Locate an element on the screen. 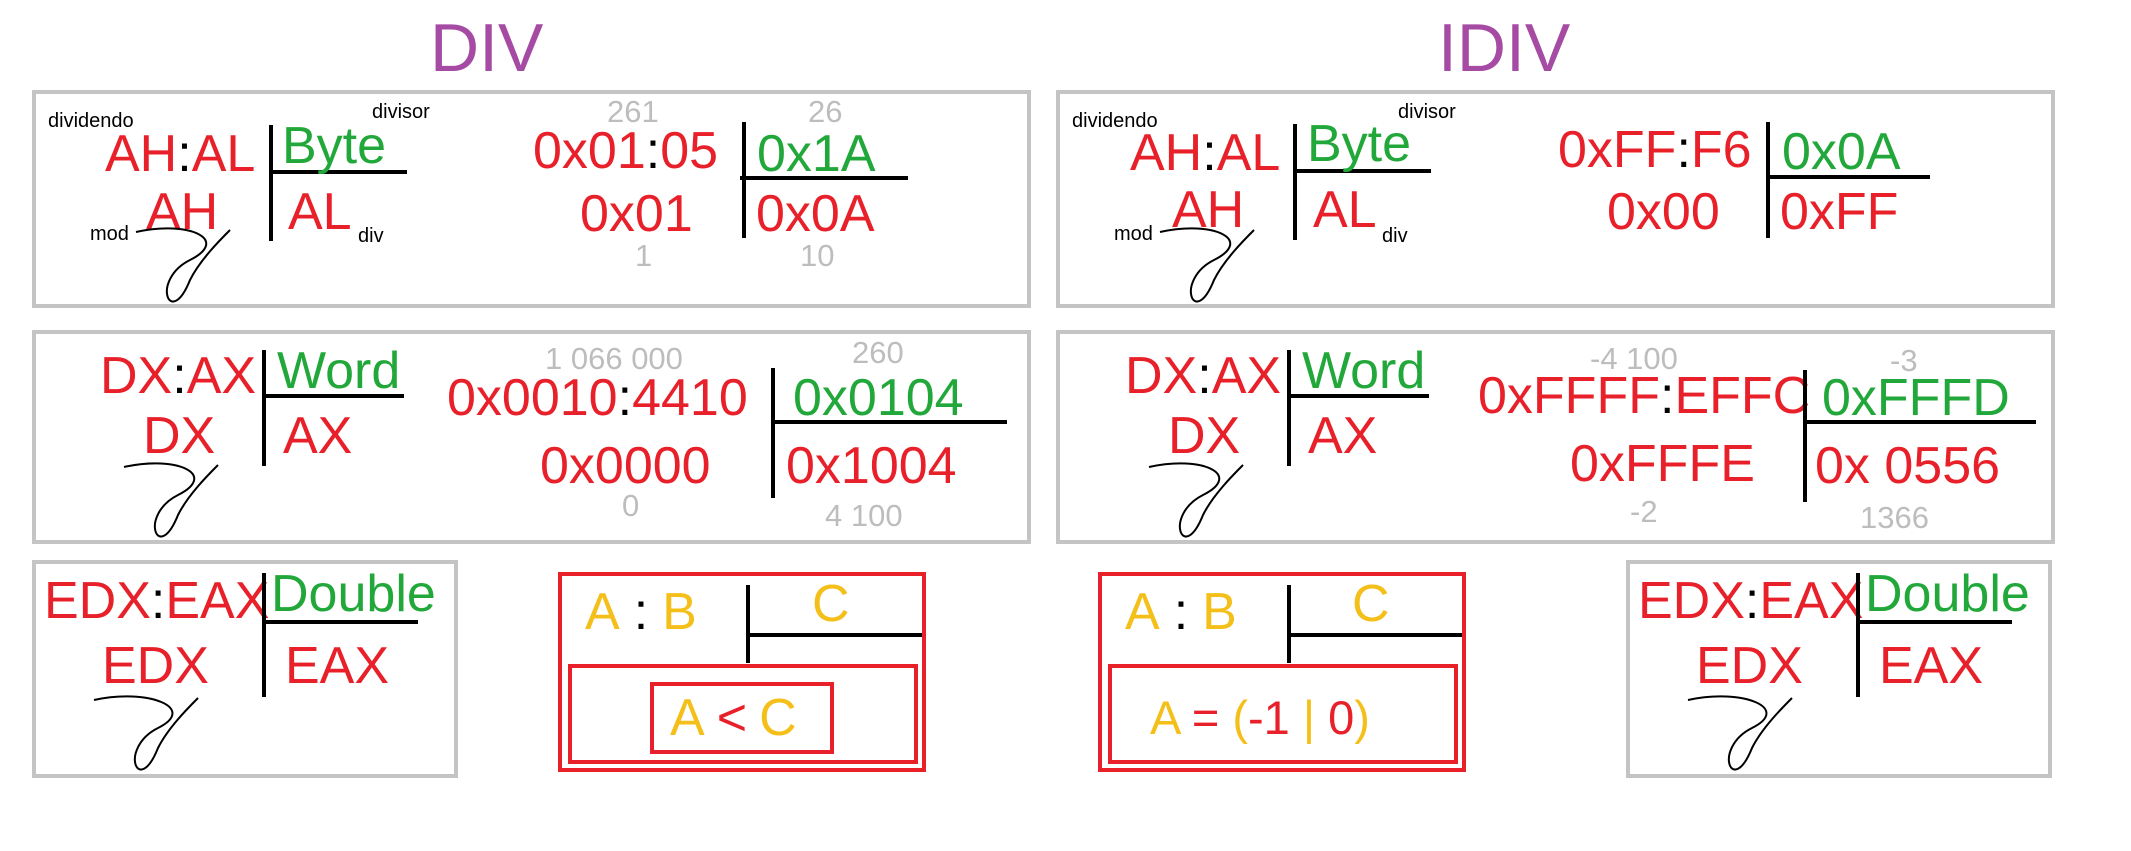  less-than: < is located at coordinates (732, 718).